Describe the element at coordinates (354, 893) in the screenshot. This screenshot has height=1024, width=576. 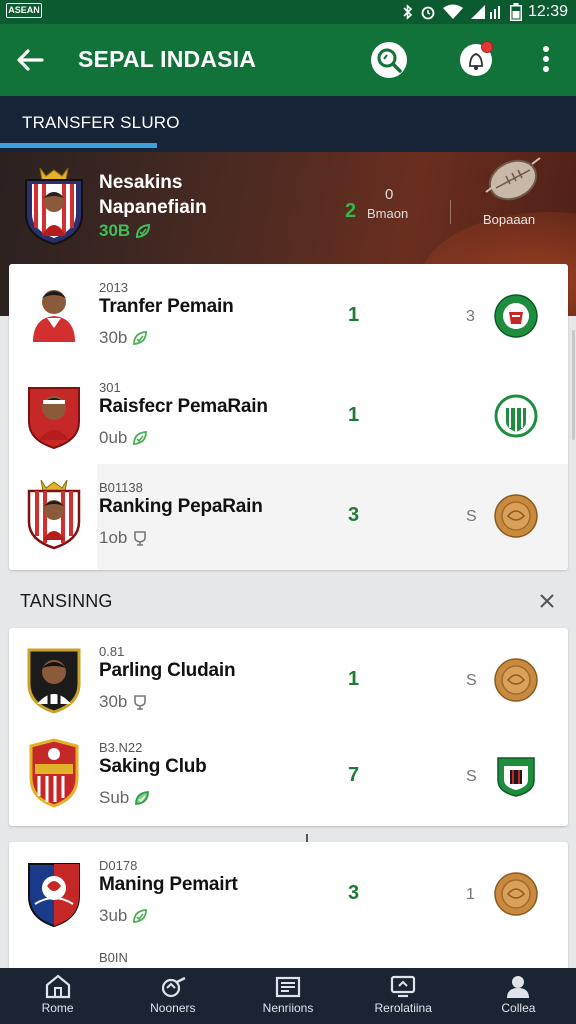
I see `row-value: 3` at that location.